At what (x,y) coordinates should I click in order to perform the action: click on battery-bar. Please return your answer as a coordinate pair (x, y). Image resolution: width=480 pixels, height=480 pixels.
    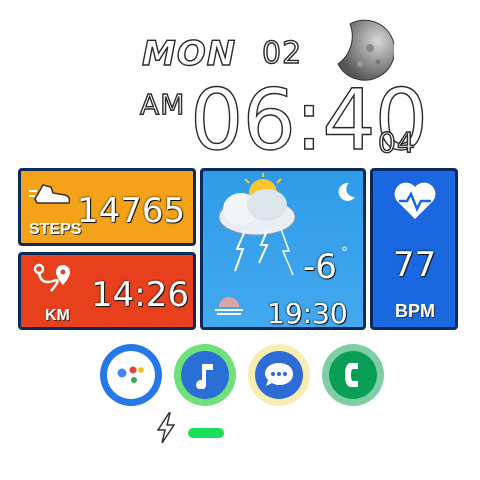
    Looking at the image, I should click on (206, 433).